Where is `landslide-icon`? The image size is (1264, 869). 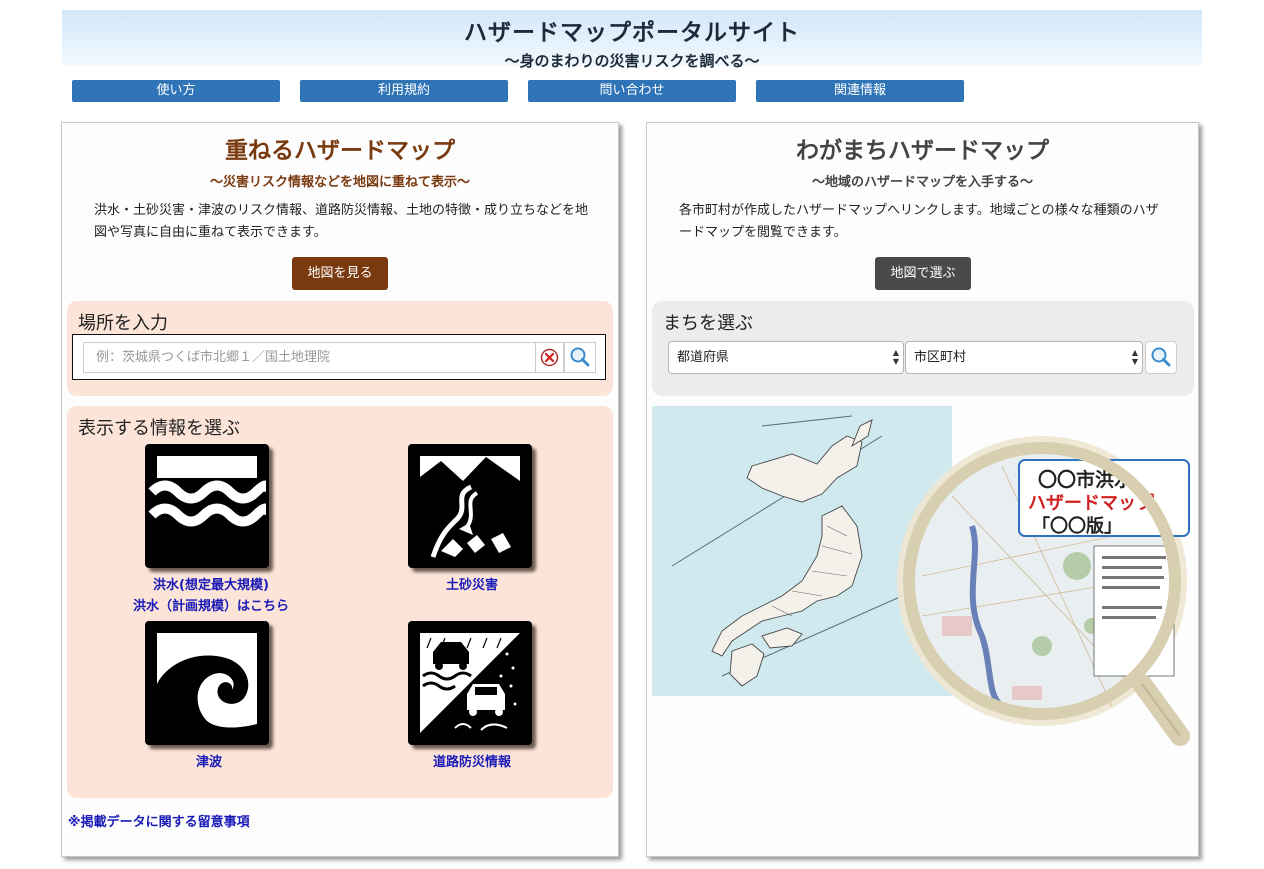 landslide-icon is located at coordinates (470, 506).